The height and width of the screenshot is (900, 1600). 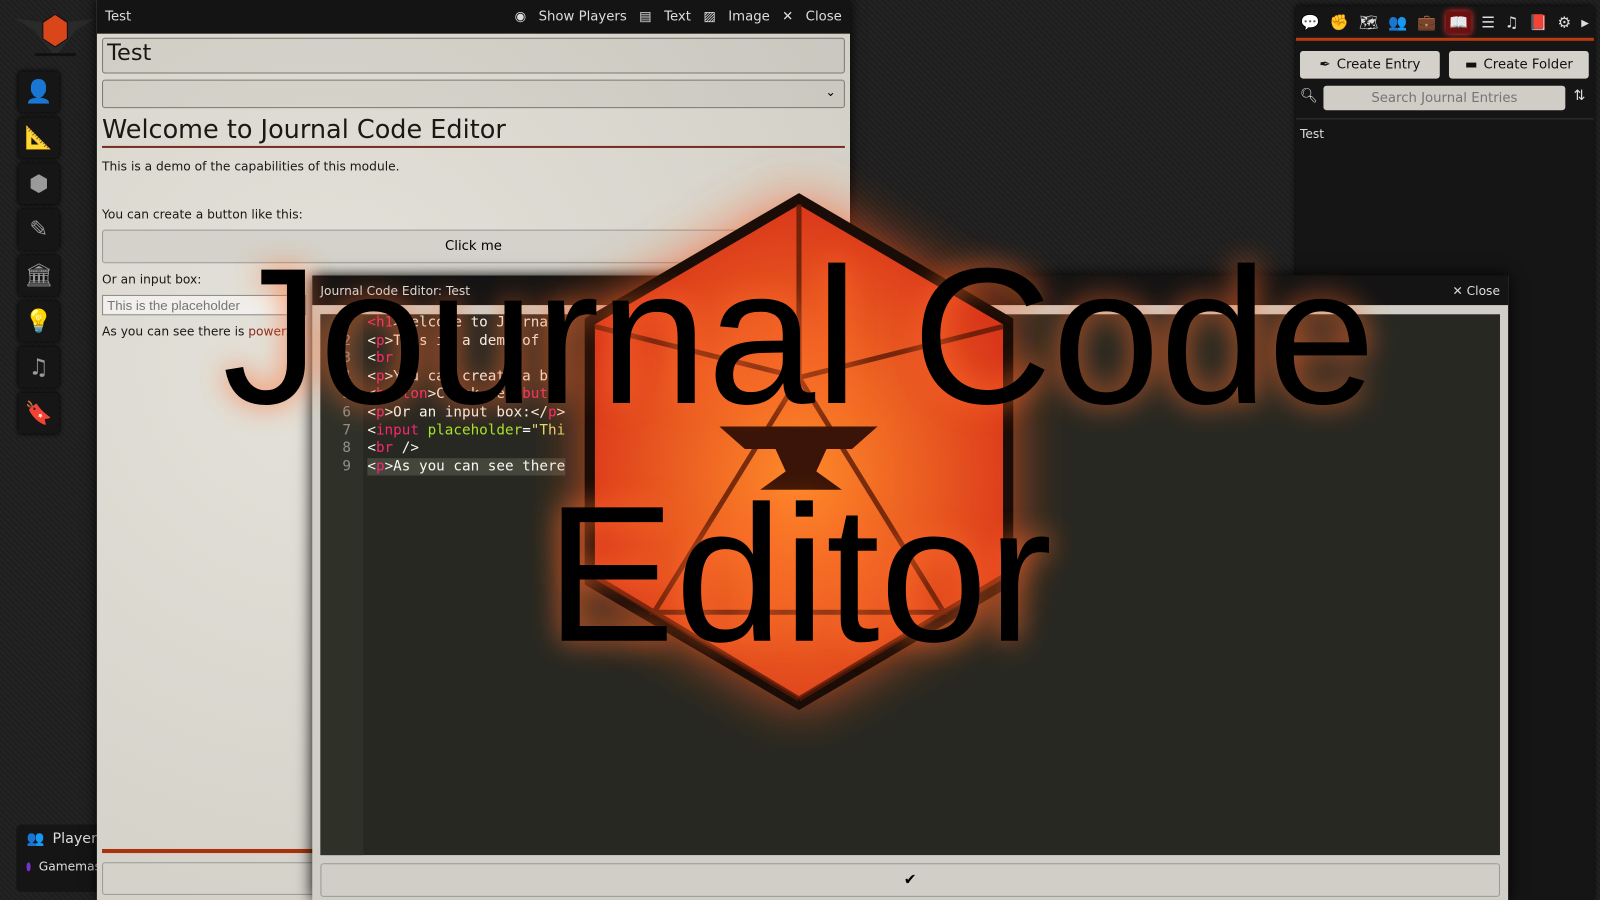 What do you see at coordinates (548, 430) in the screenshot?
I see `code-token: "Thi` at bounding box center [548, 430].